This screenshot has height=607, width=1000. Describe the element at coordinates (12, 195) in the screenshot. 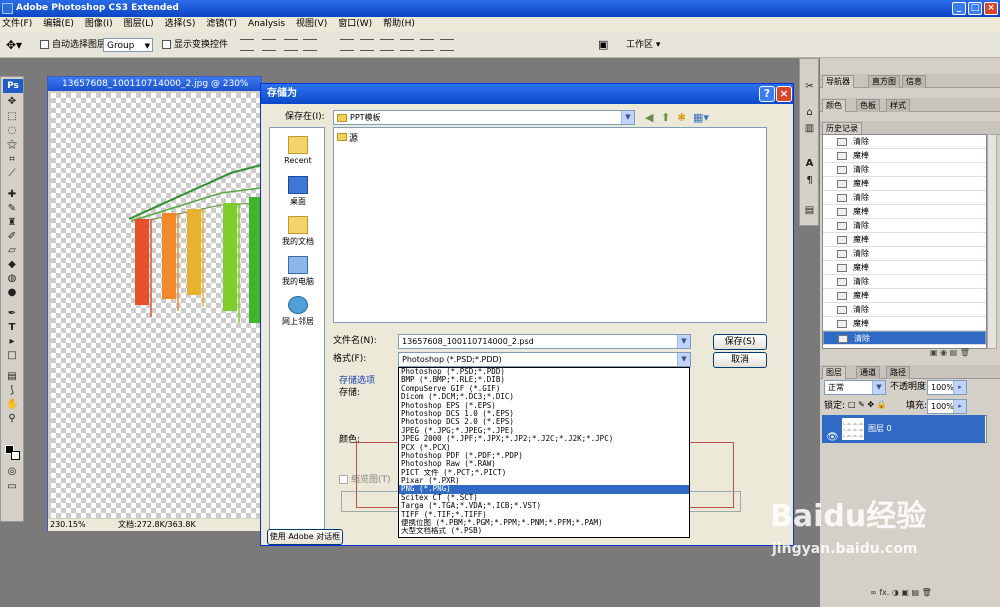

I see `healing-icon: ✚` at that location.